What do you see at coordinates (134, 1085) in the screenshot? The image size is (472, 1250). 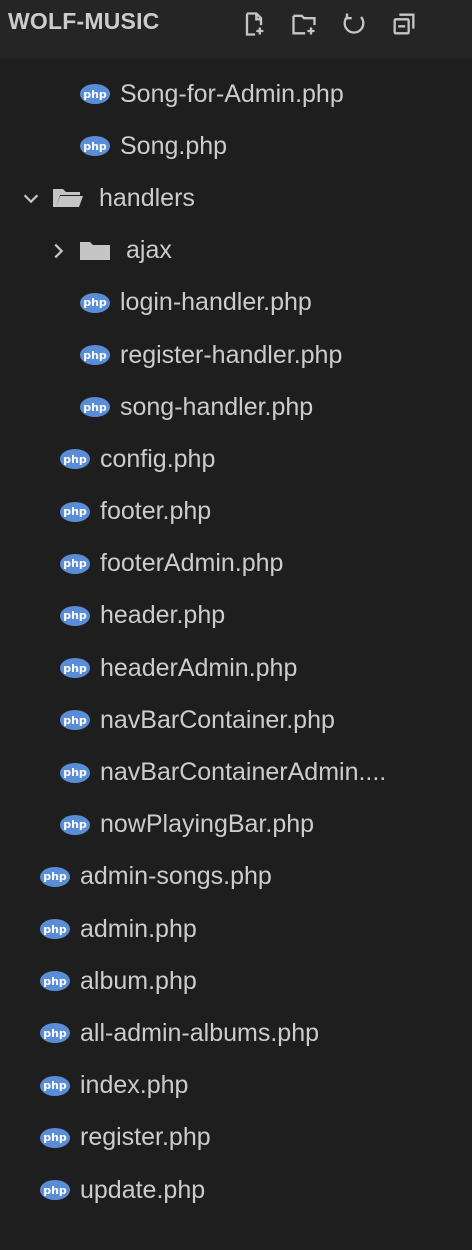 I see `tree-item-label: index.php` at bounding box center [134, 1085].